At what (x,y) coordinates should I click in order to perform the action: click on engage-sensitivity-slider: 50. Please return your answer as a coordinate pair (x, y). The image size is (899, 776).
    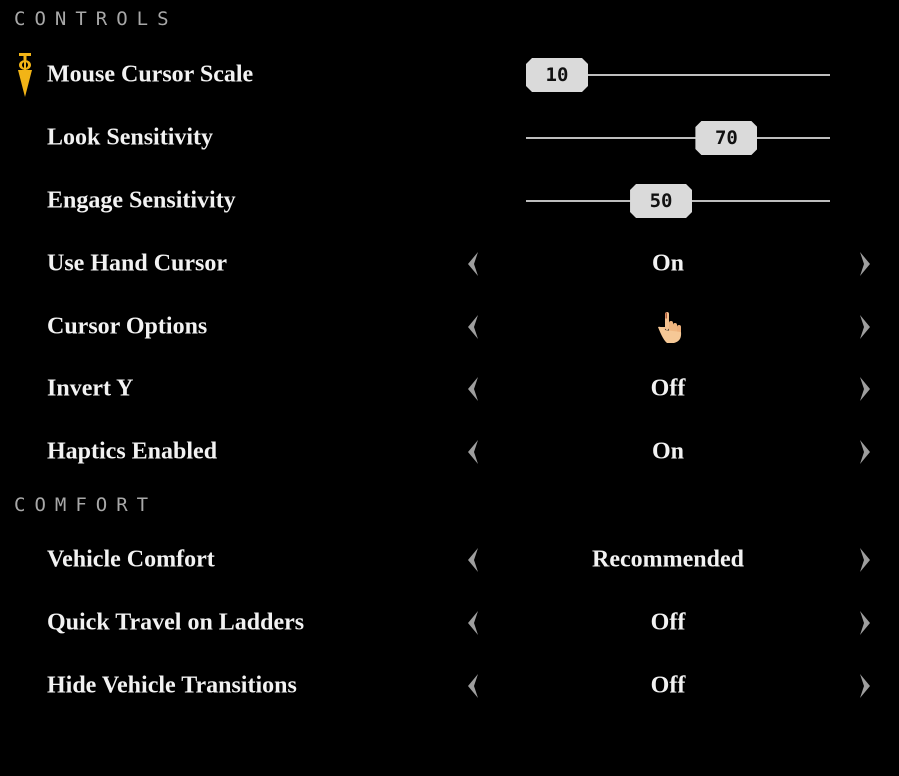
    Looking at the image, I should click on (678, 201).